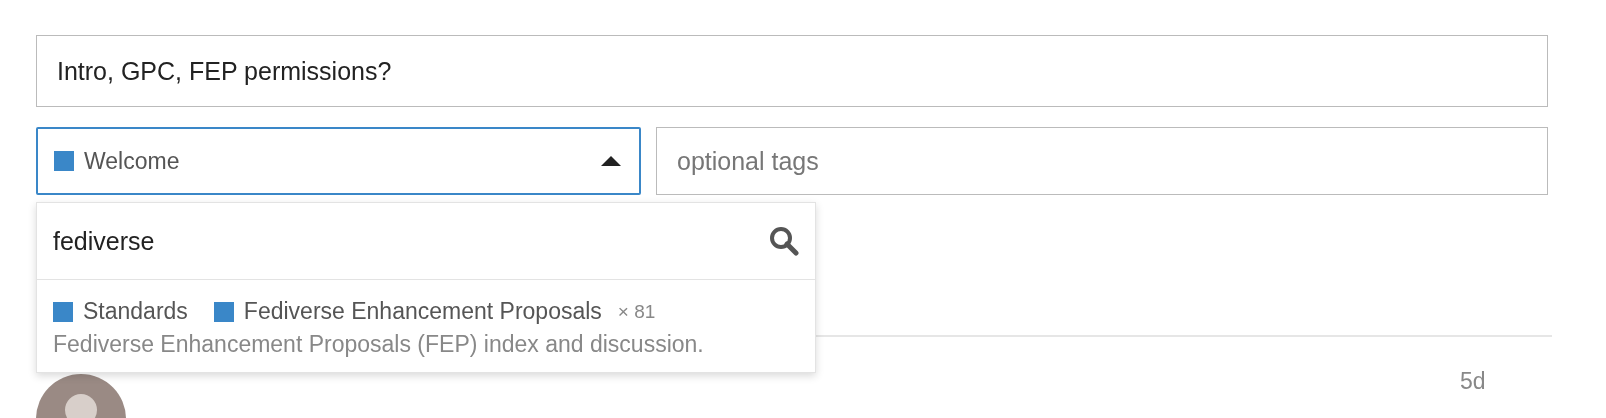  Describe the element at coordinates (636, 311) in the screenshot. I see `topic-count: × 81` at that location.